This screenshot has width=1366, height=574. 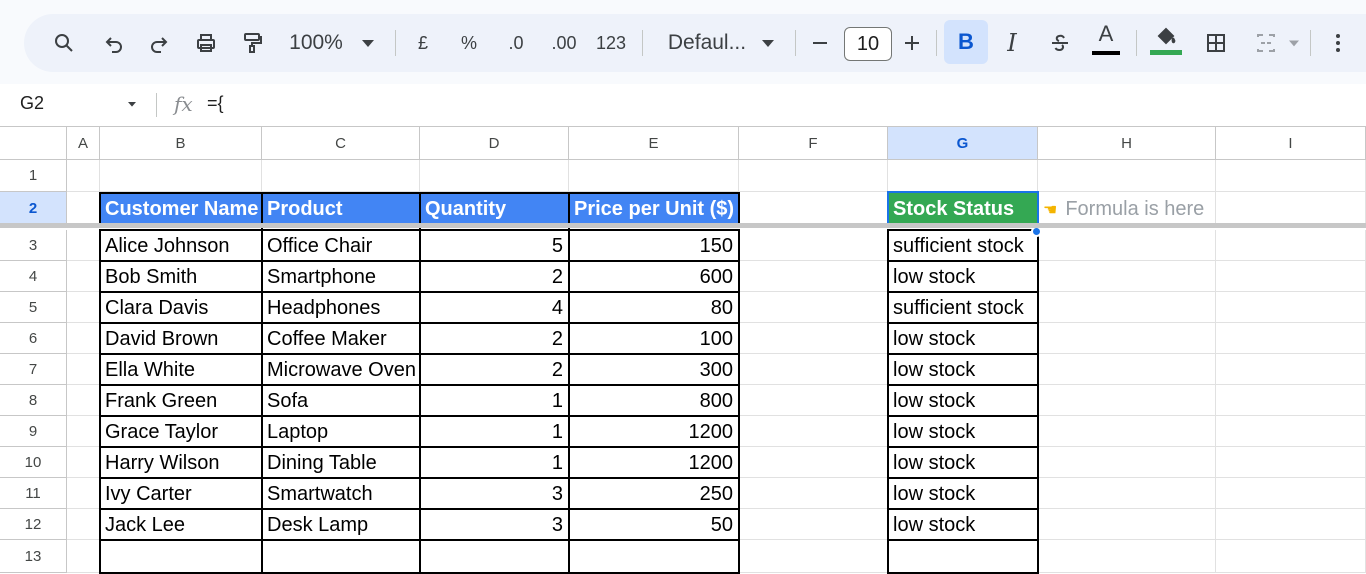 I want to click on number-format-button: 123, so click(x=611, y=43).